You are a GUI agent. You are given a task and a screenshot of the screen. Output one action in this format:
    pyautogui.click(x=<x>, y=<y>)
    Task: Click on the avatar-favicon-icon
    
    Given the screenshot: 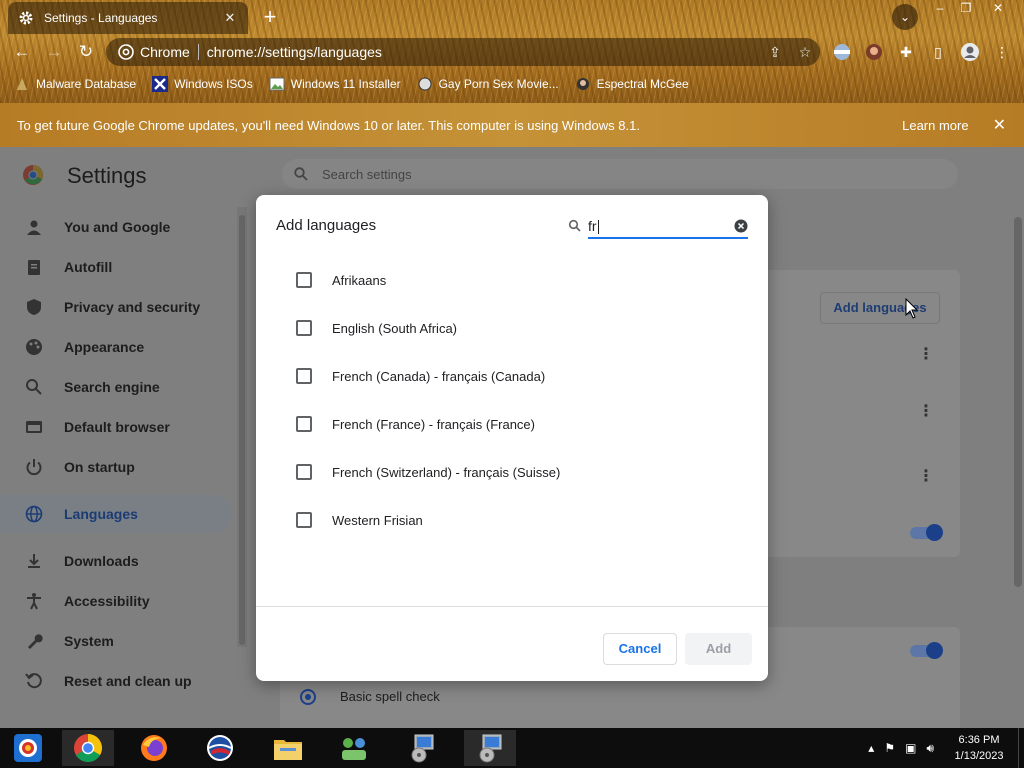 What is the action you would take?
    pyautogui.click(x=583, y=84)
    